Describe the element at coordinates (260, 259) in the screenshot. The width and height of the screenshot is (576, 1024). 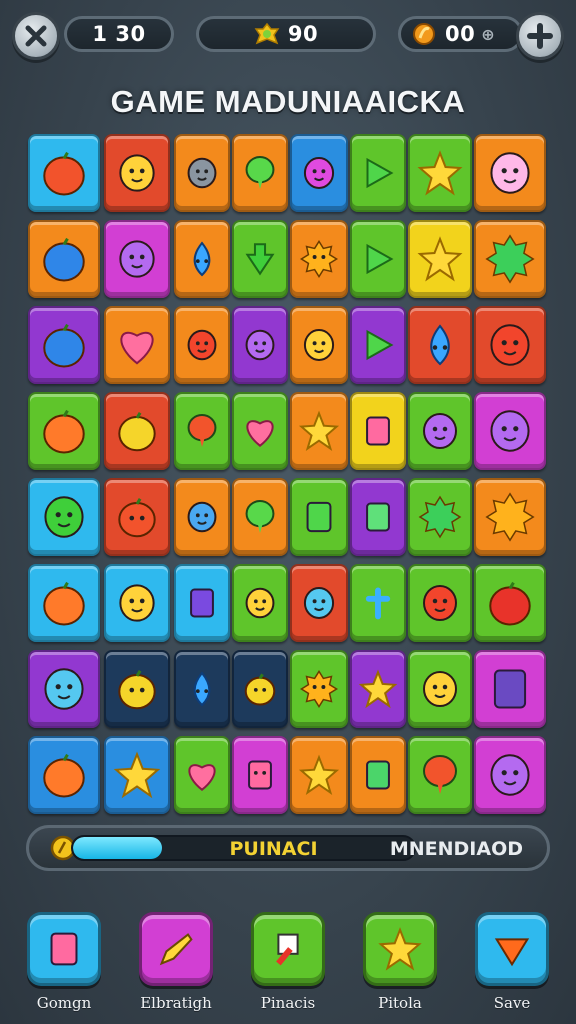
I see `tile-down-arrow` at that location.